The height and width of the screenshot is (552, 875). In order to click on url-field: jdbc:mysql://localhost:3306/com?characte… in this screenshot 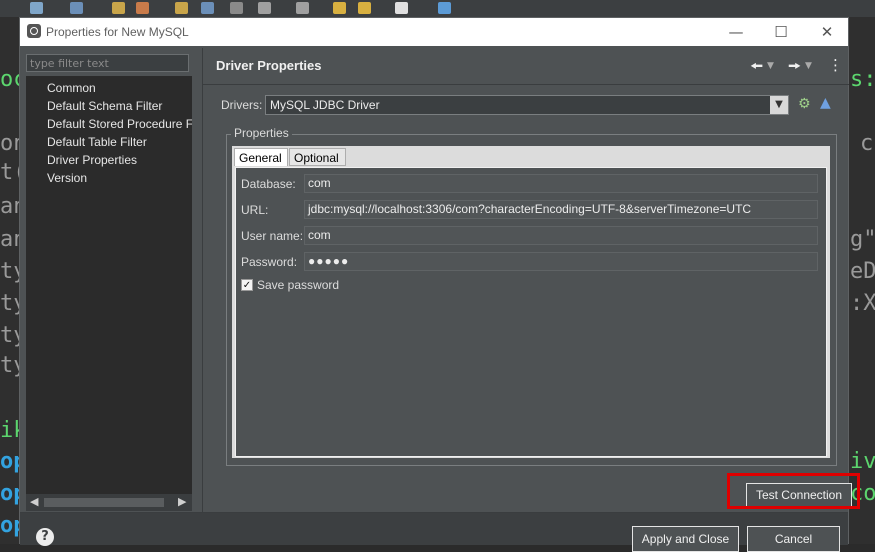, I will do `click(561, 209)`.